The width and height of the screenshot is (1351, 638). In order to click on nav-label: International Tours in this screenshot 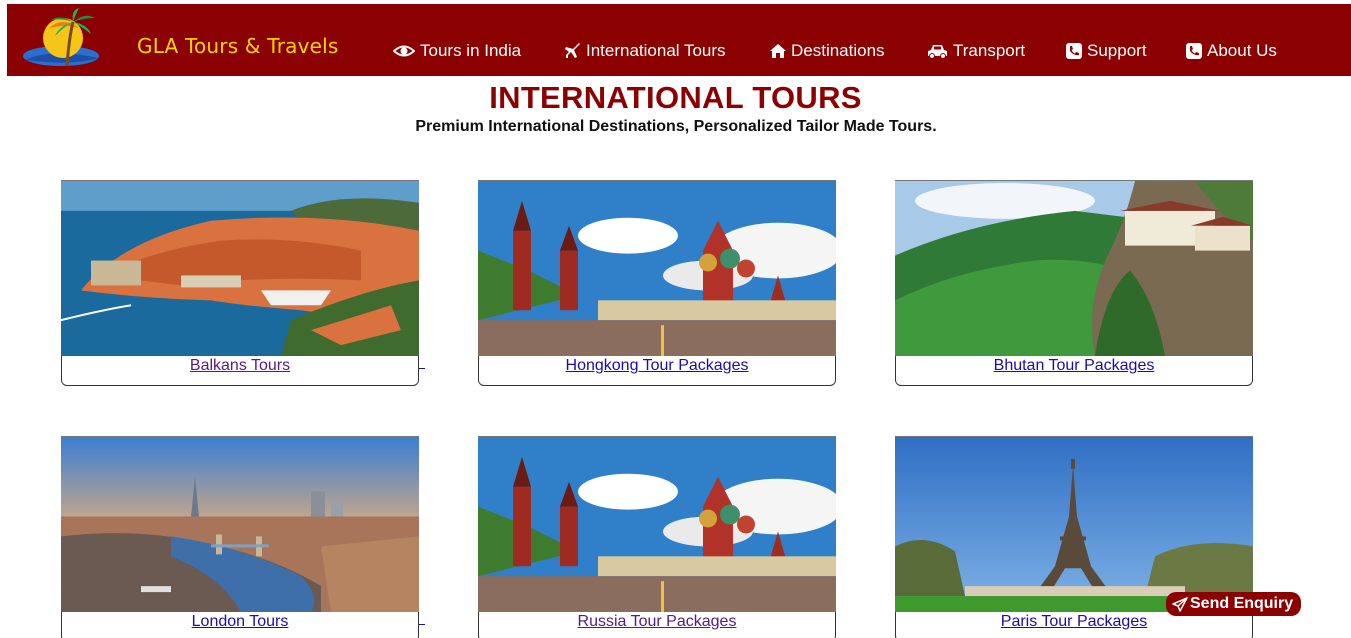, I will do `click(656, 50)`.